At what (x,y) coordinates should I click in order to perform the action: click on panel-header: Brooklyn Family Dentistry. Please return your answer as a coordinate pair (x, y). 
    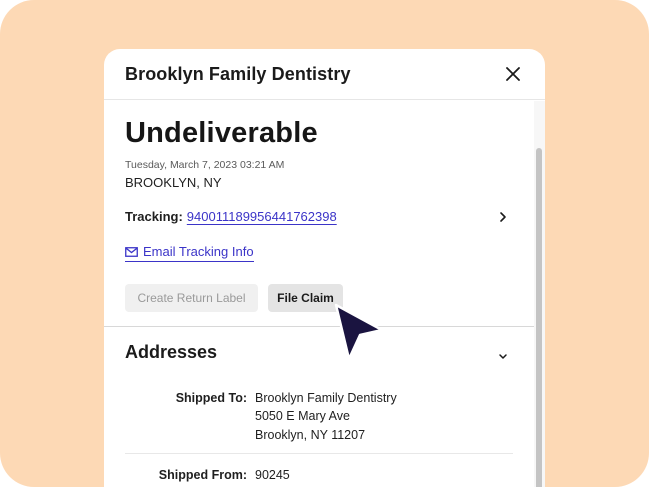
    Looking at the image, I should click on (324, 74).